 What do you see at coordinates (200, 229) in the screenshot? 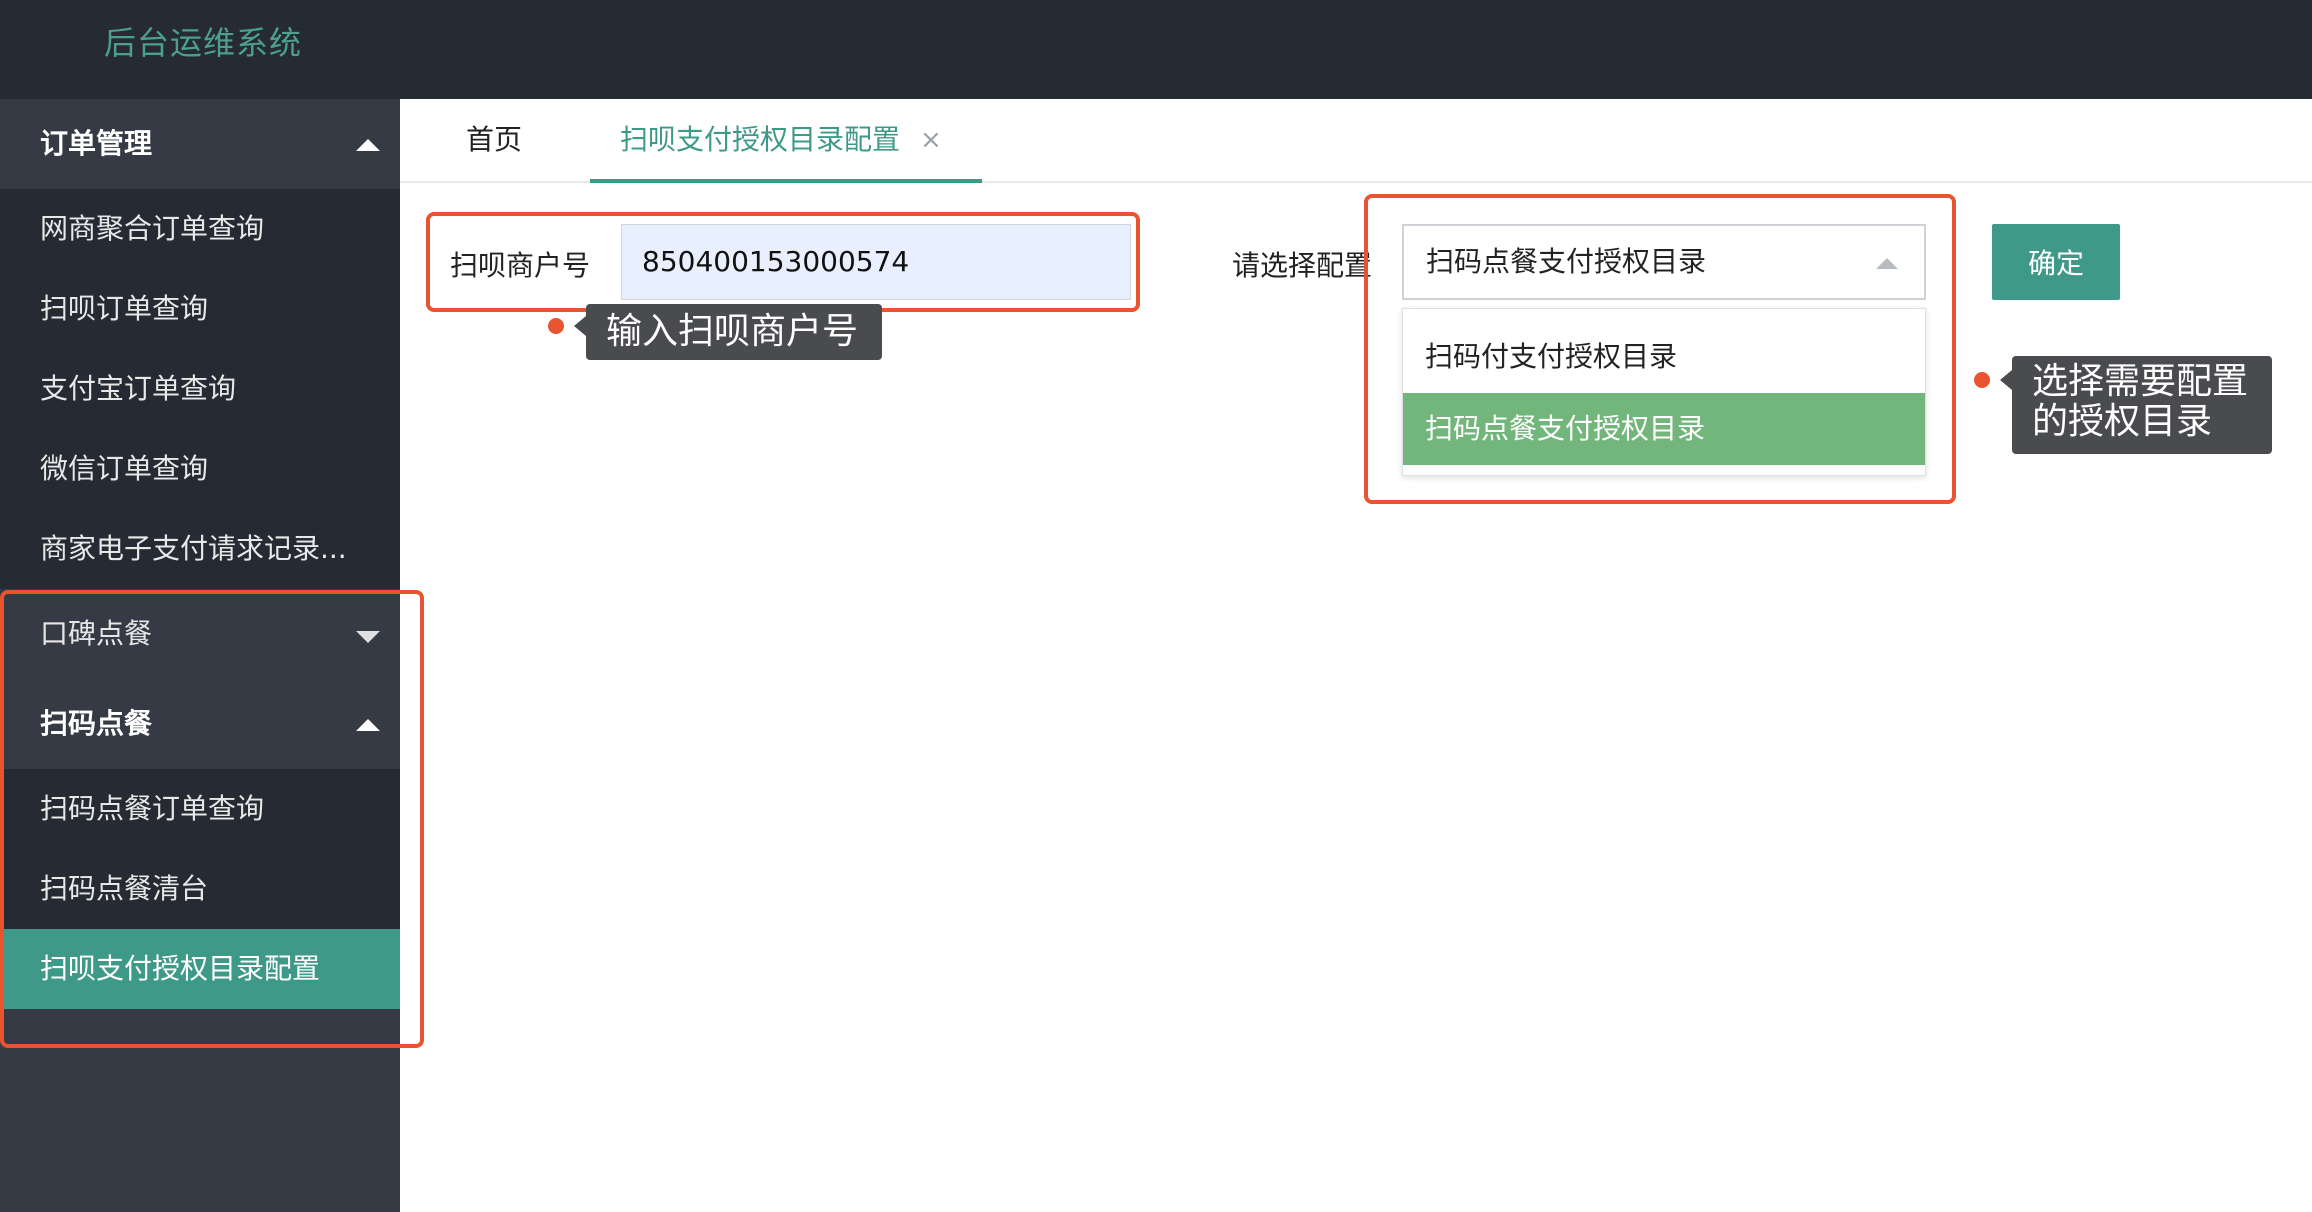
I see `sidebar-item-wangshang-order-query: 网商聚合订单查询` at bounding box center [200, 229].